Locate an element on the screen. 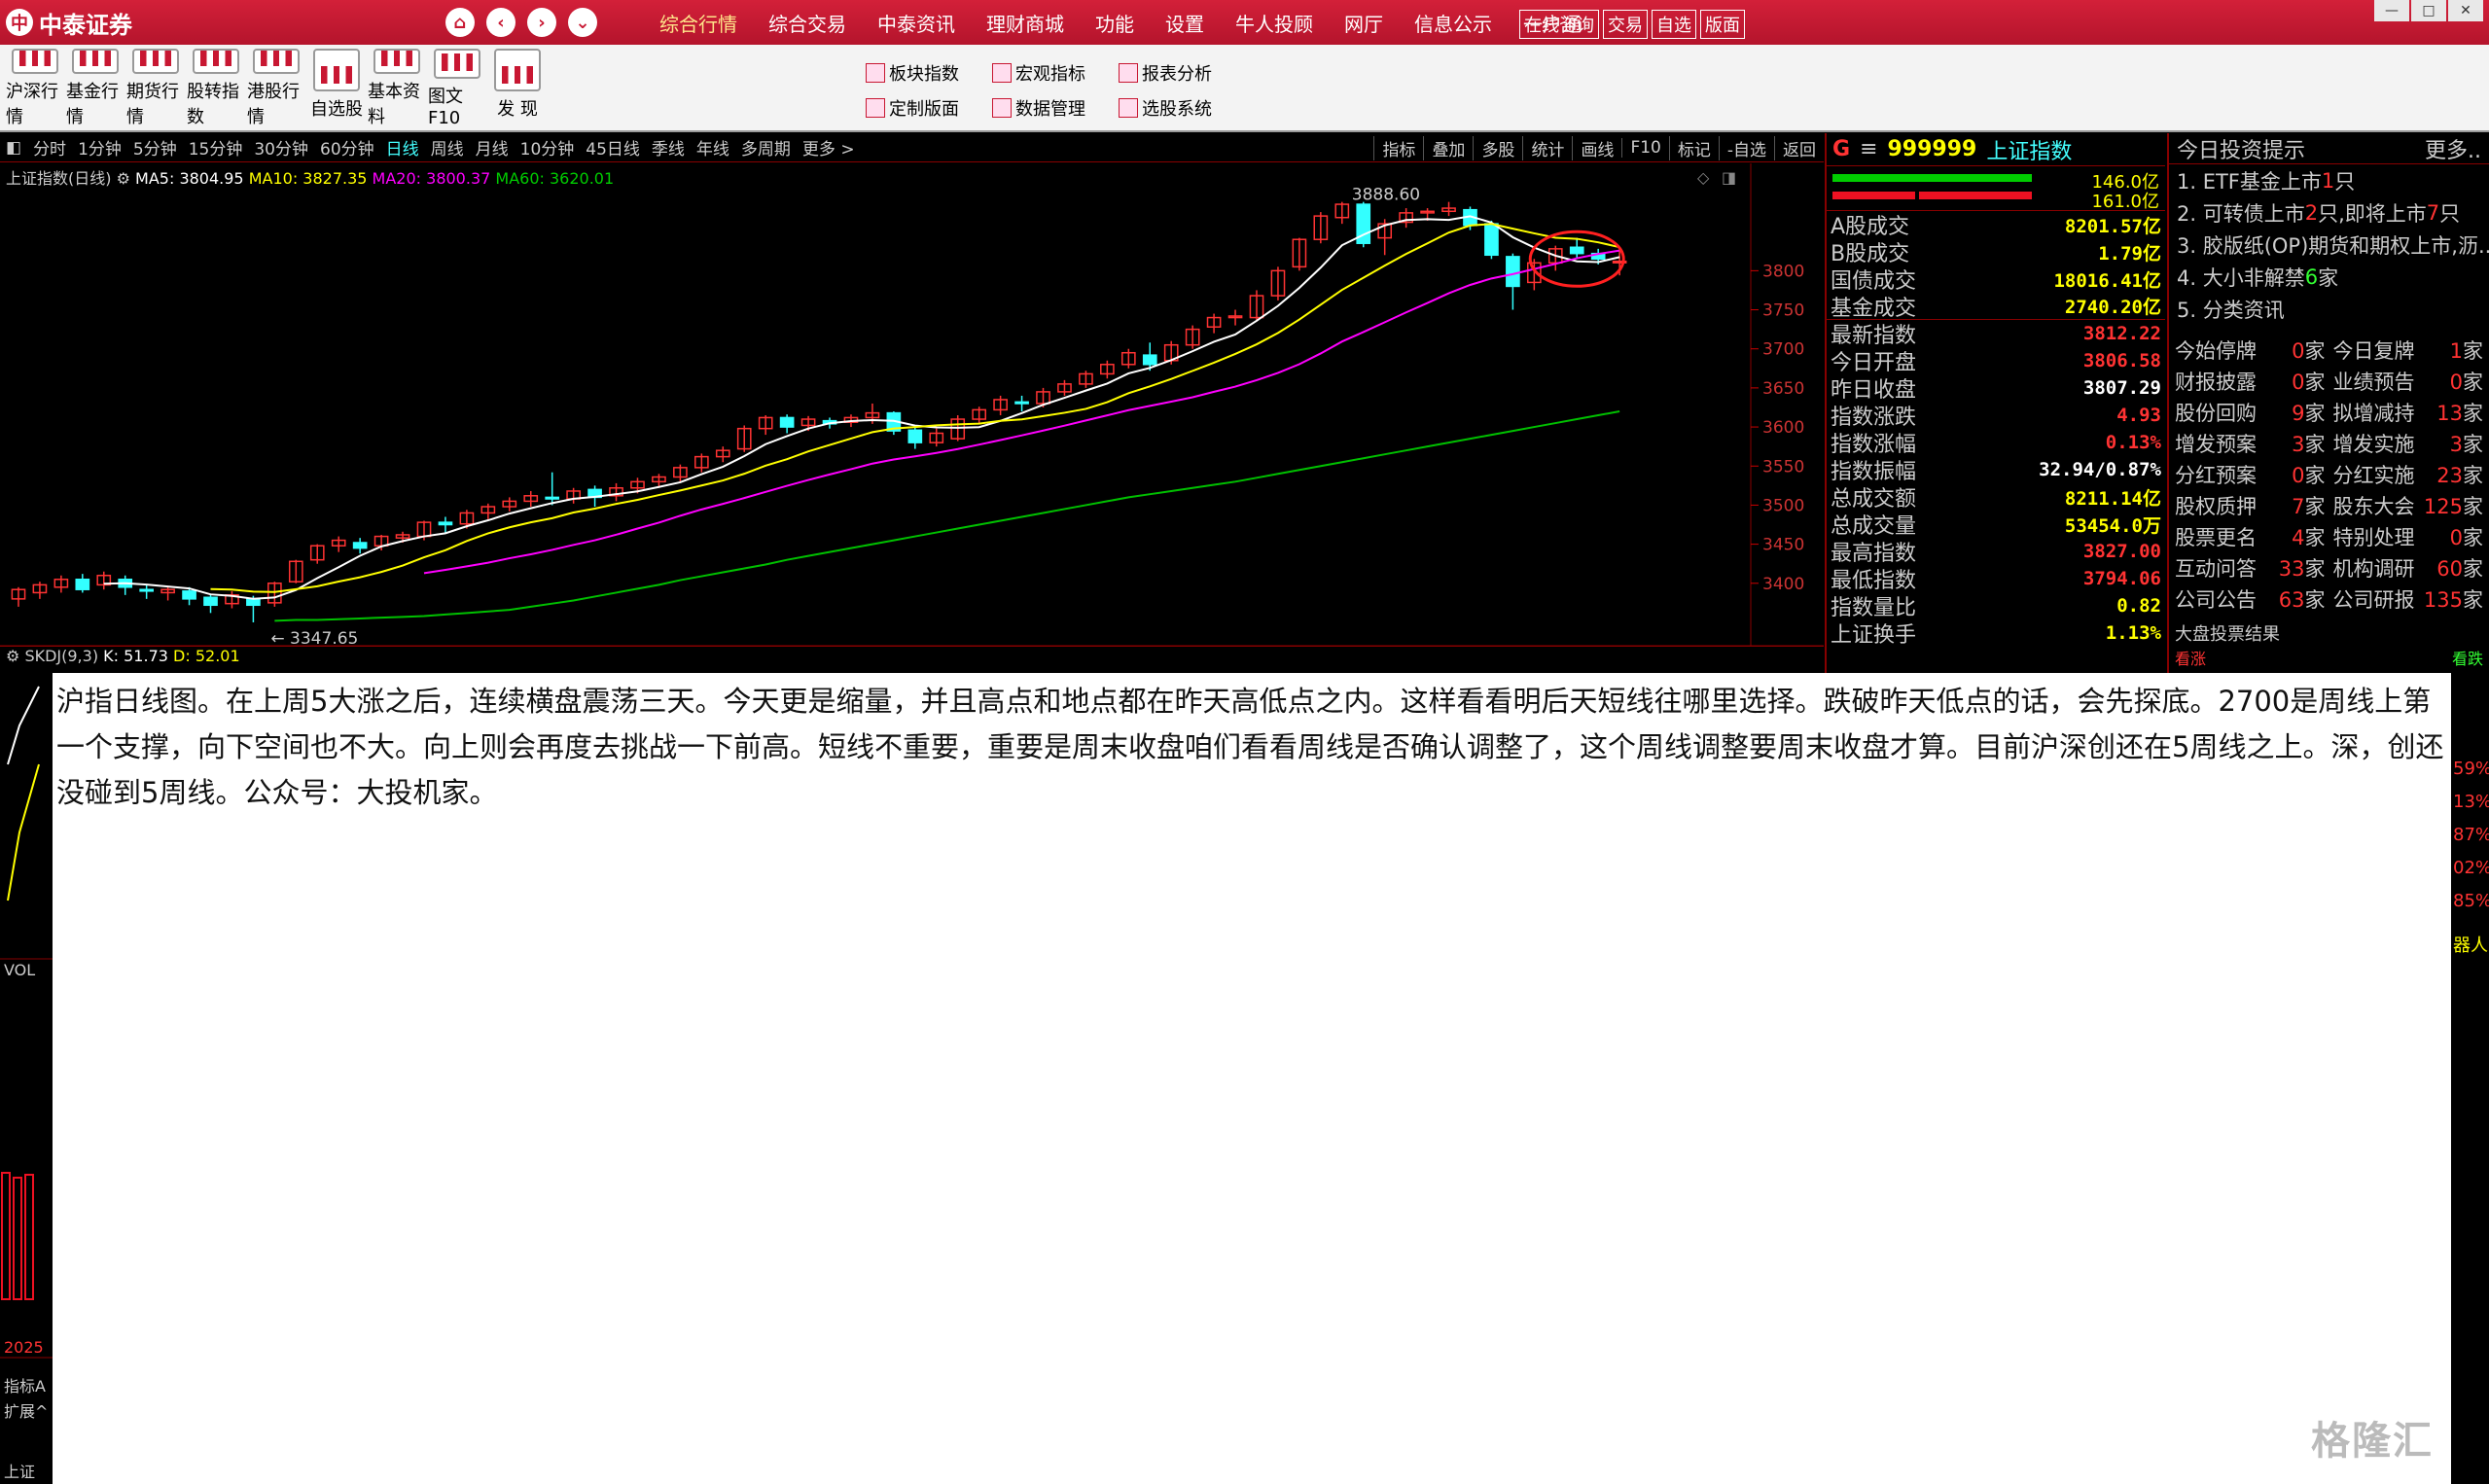 Image resolution: width=2489 pixels, height=1484 pixels. period-tab-0: 分时 is located at coordinates (49, 147).